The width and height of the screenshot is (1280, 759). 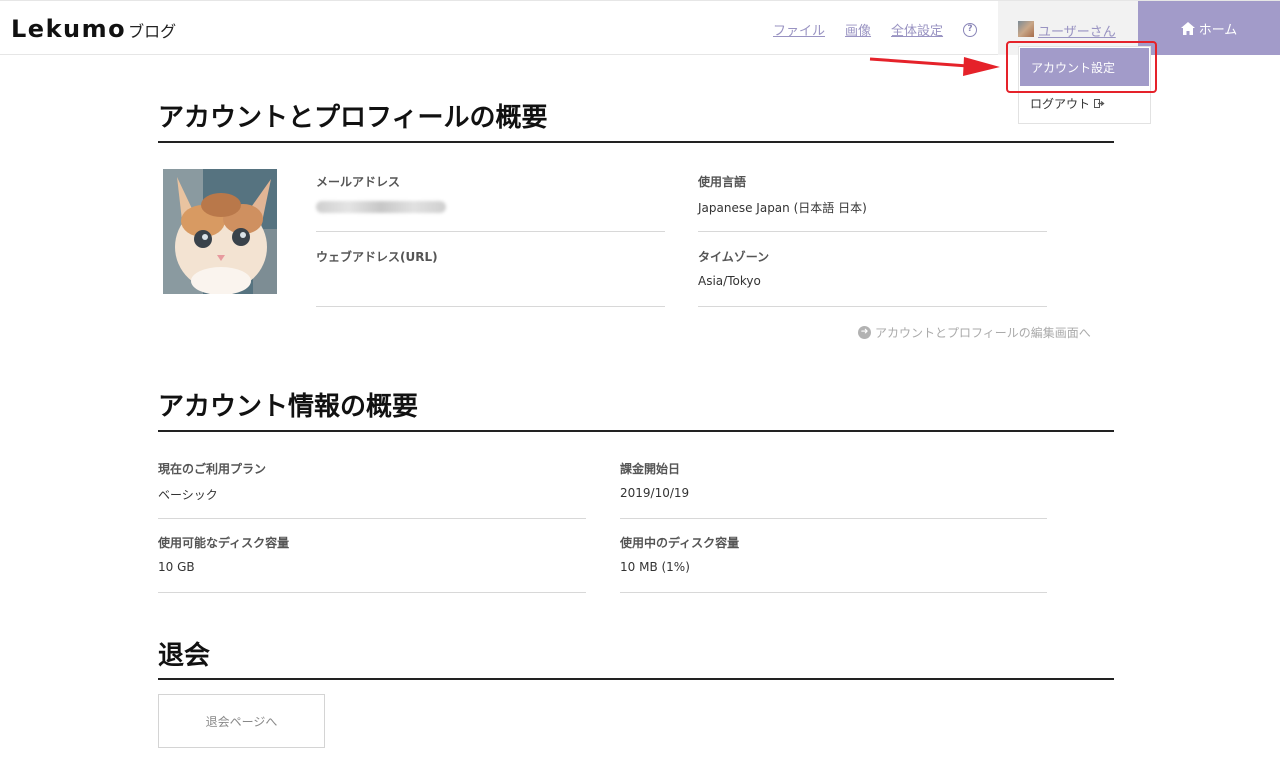 What do you see at coordinates (782, 208) in the screenshot?
I see `language-value: Japanese Japan (日本語 日本)` at bounding box center [782, 208].